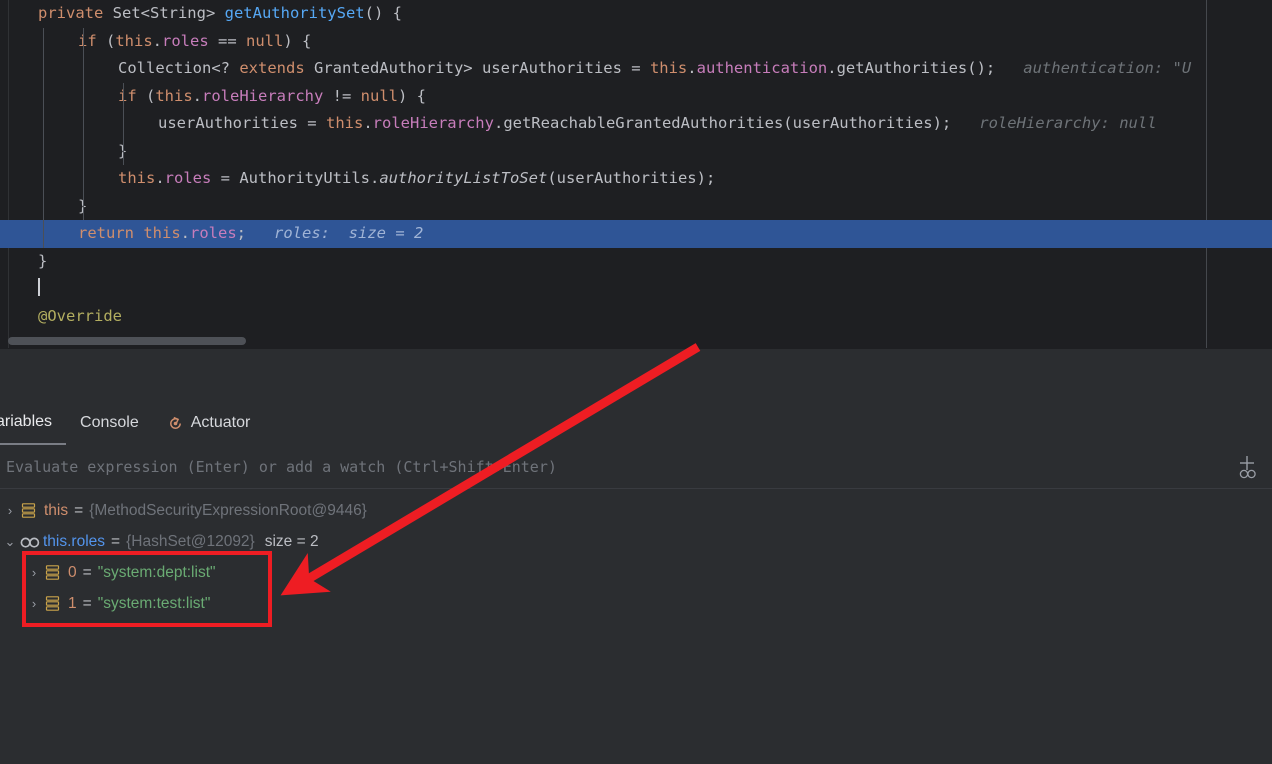 The width and height of the screenshot is (1272, 764). What do you see at coordinates (175, 423) in the screenshot?
I see `actuator-icon` at bounding box center [175, 423].